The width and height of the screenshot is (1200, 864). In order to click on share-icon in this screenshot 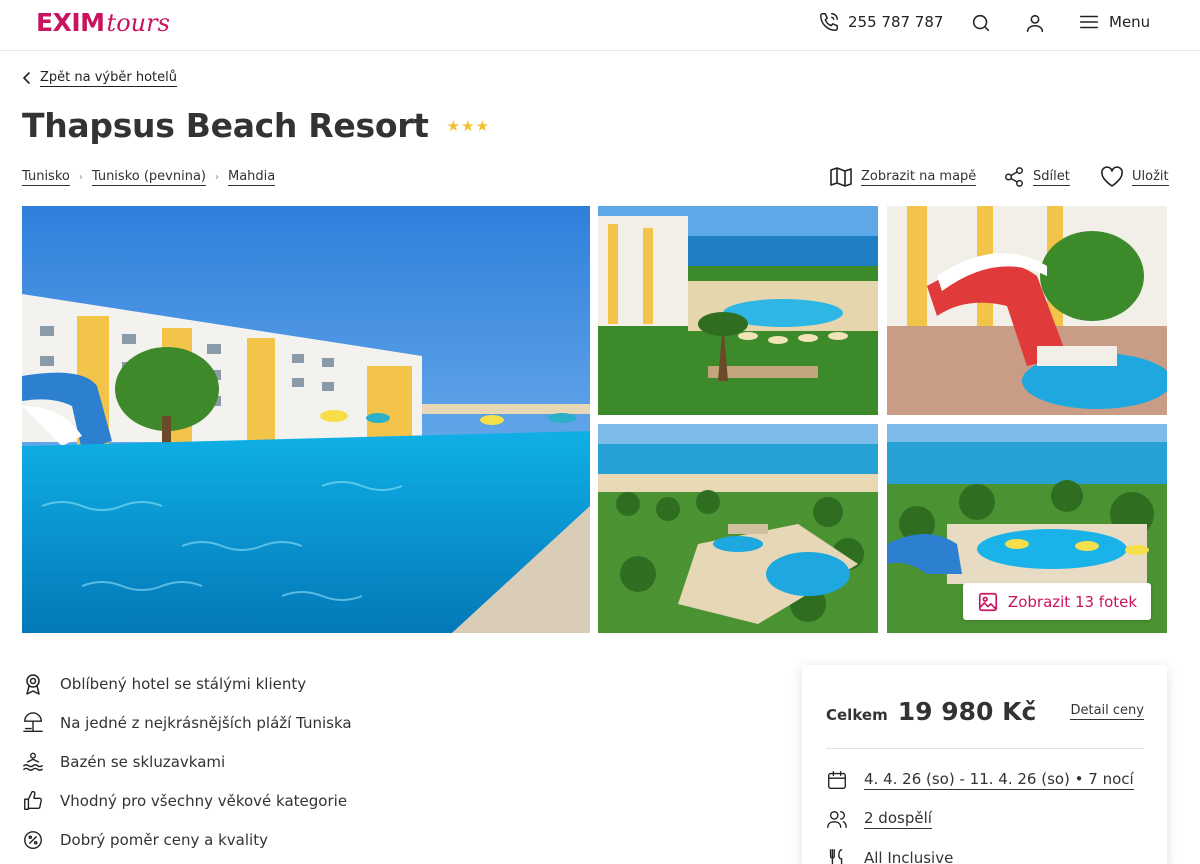, I will do `click(1014, 177)`.